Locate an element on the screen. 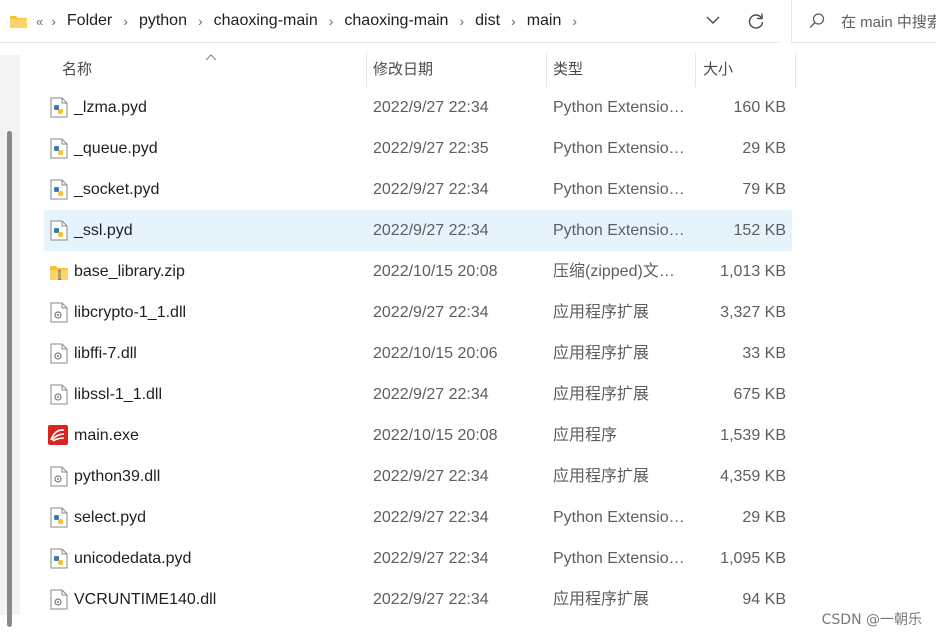 The image size is (936, 637). column-header-type: 类型 is located at coordinates (568, 70).